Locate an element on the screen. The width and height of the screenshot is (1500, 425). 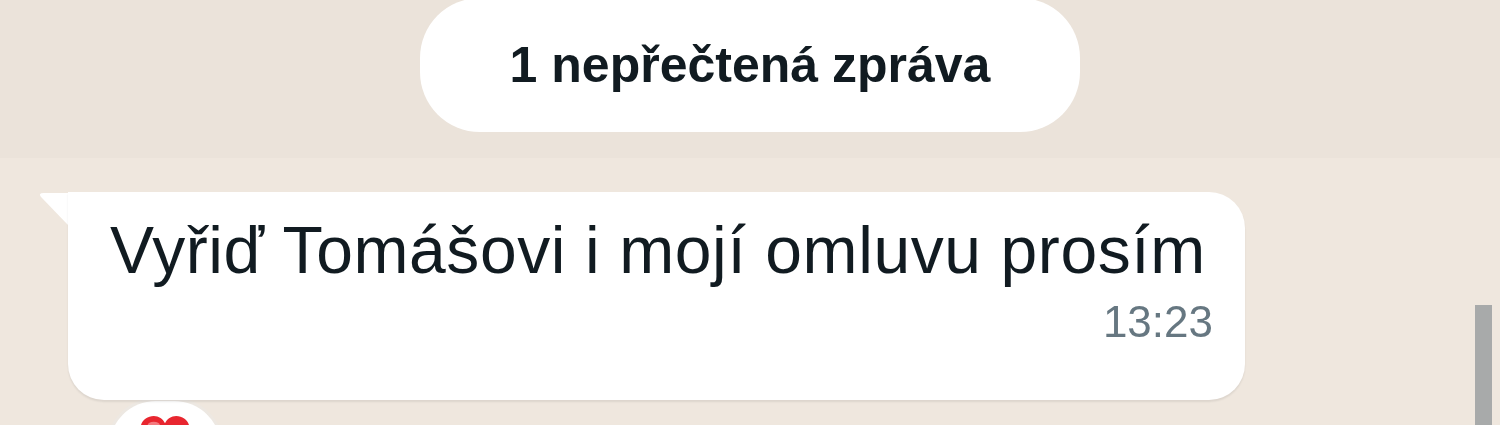
unread-banner: 1 nepřečtená zpráva is located at coordinates (750, 66).